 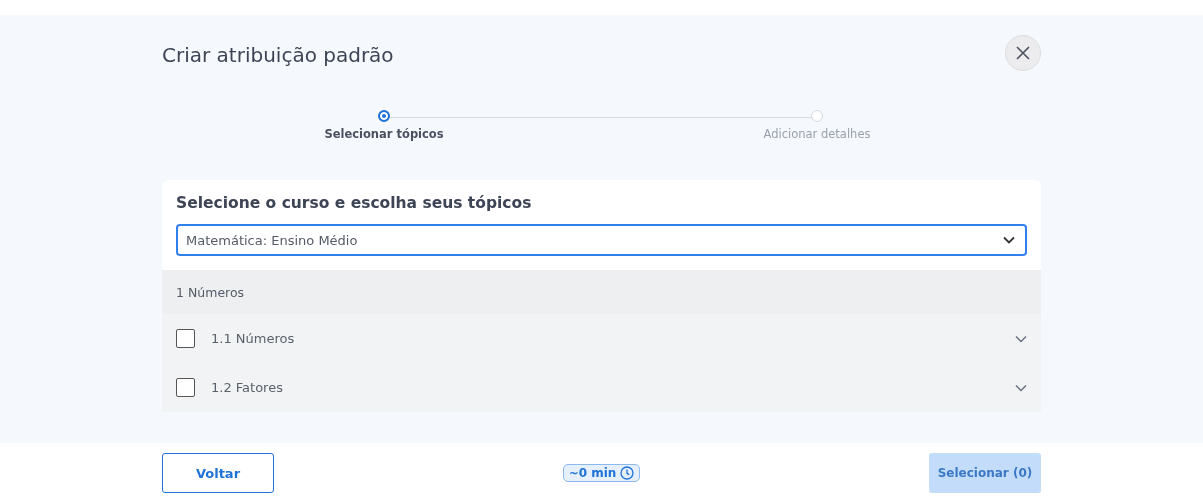 What do you see at coordinates (601, 473) in the screenshot?
I see `duration-badge: ~0 min` at bounding box center [601, 473].